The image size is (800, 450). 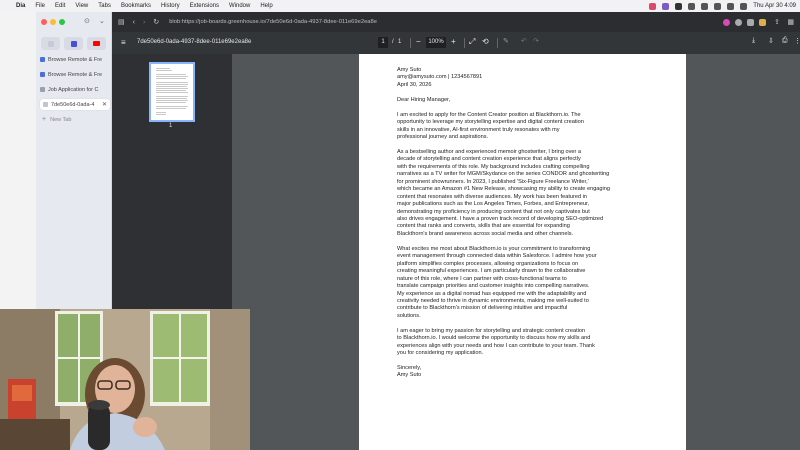 I want to click on menu-bookmarks: Bookmarks, so click(x=136, y=6).